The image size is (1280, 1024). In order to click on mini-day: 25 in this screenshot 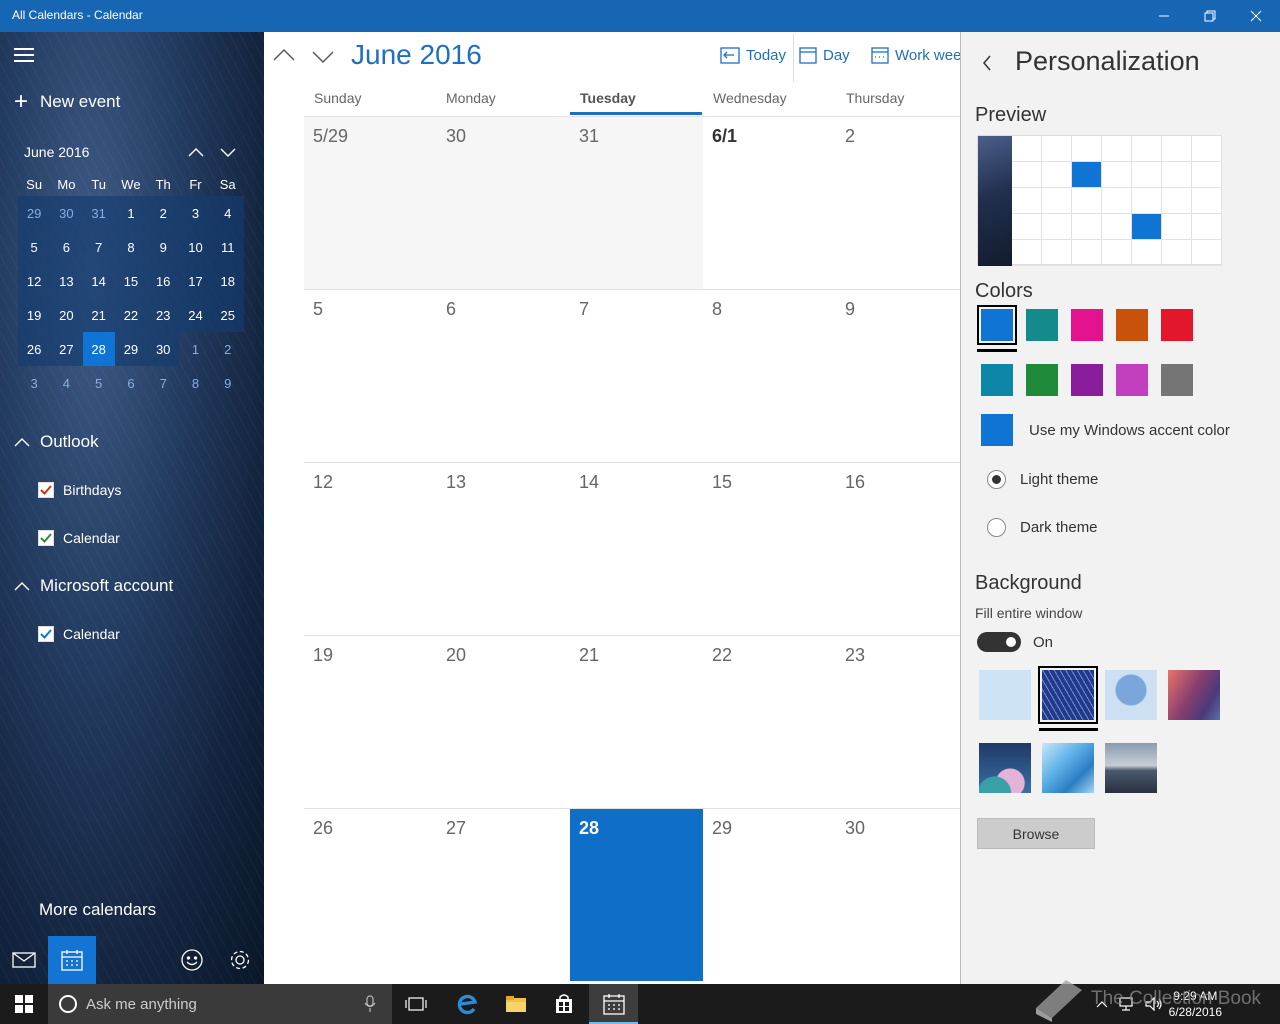, I will do `click(227, 315)`.